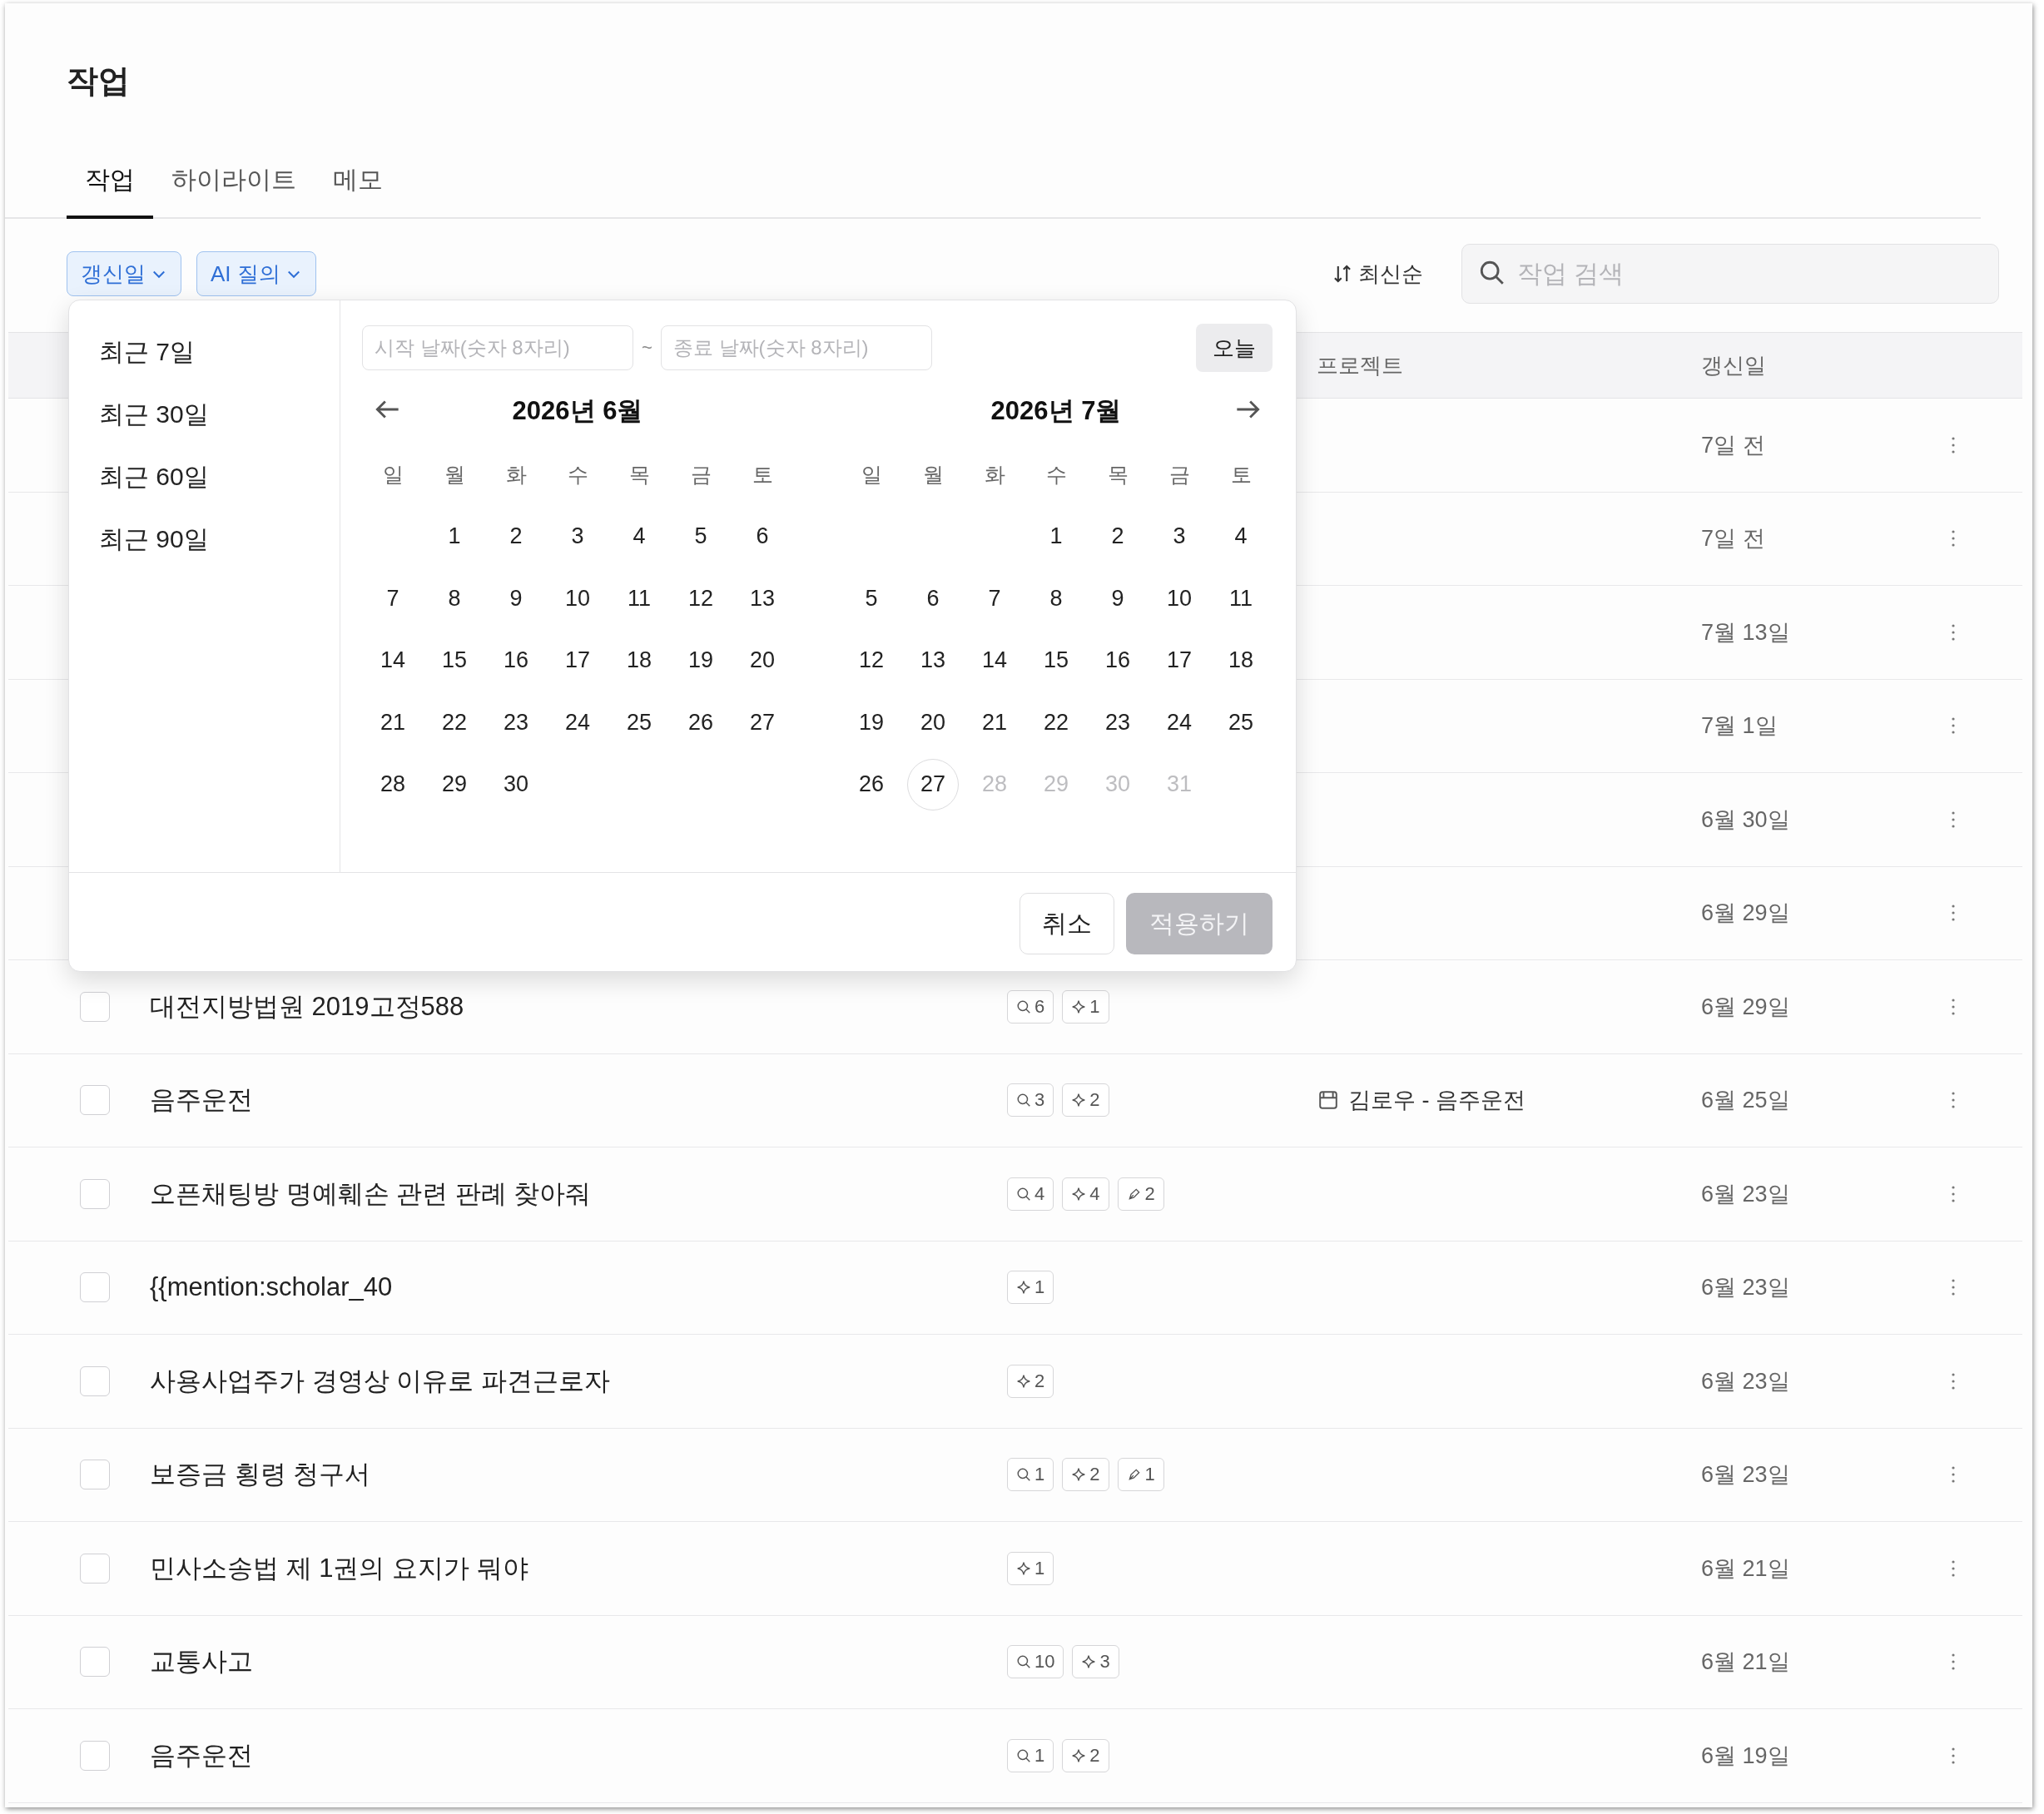  Describe the element at coordinates (1509, 1100) in the screenshot. I see `project-link: 김로우 - 음주운전` at that location.